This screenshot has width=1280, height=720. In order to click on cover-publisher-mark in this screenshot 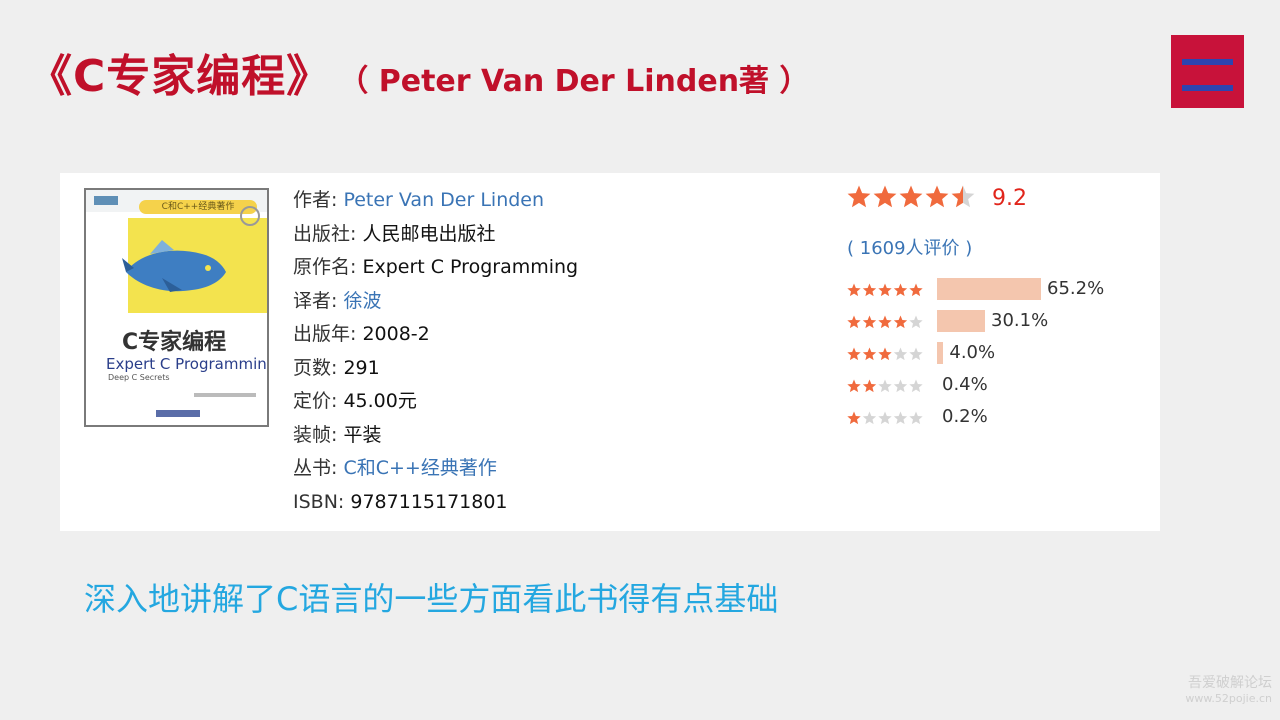, I will do `click(178, 413)`.